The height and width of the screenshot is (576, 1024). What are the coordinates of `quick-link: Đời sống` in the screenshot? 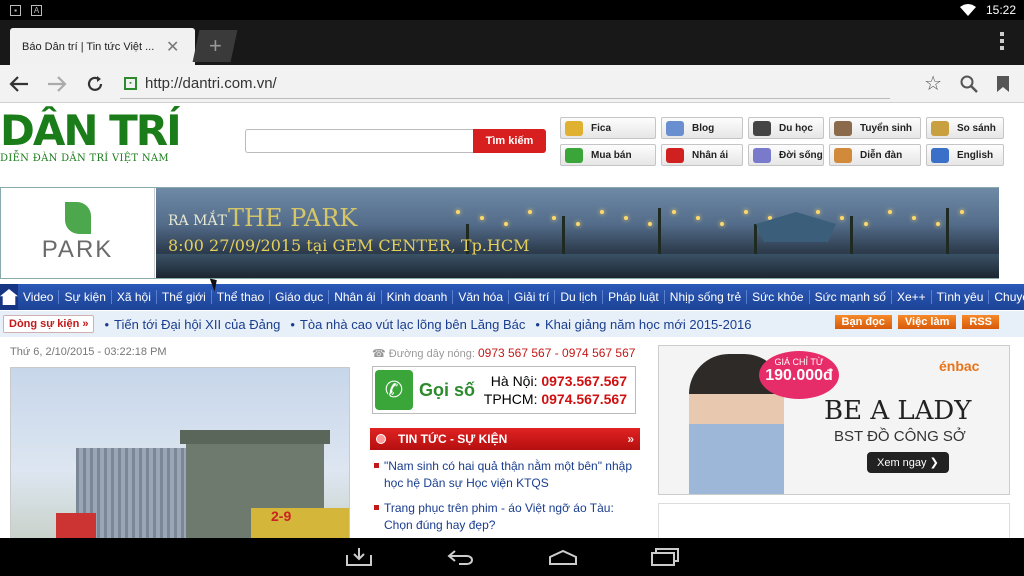 It's located at (786, 155).